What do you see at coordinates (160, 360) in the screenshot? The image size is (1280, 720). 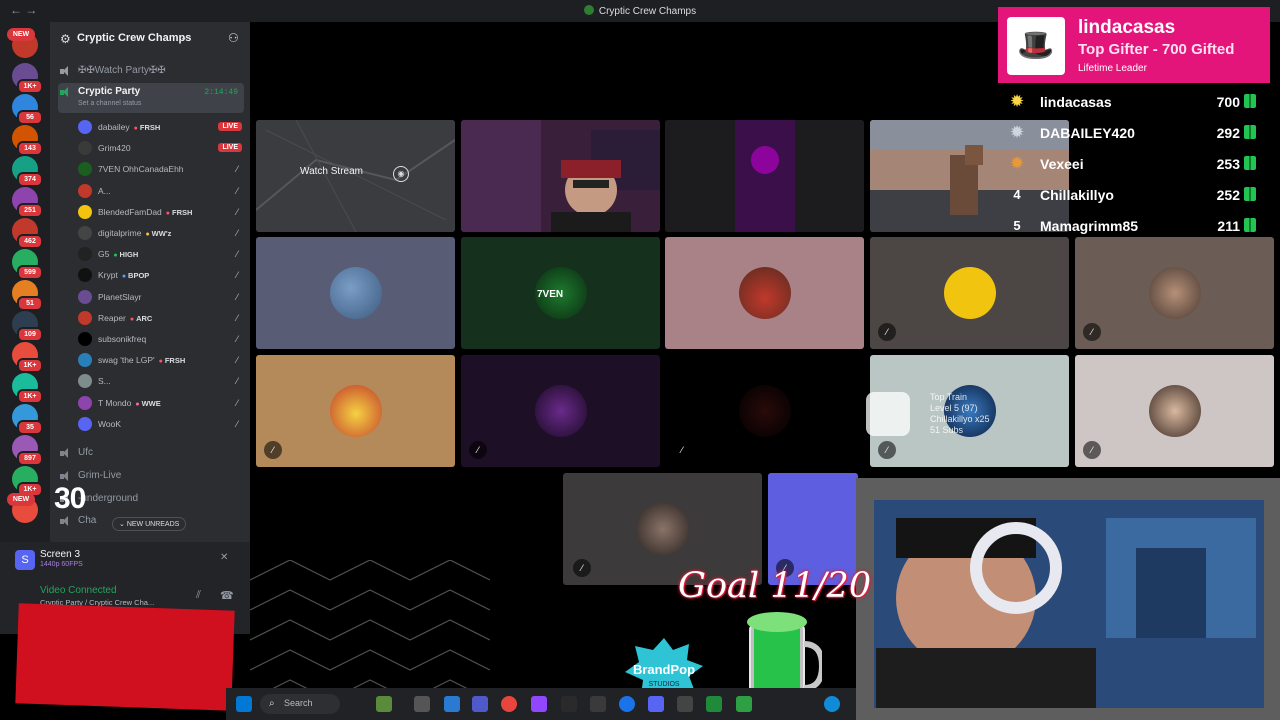 I see `voice-member: swag 'the LGP' ● FRSH ⁄` at bounding box center [160, 360].